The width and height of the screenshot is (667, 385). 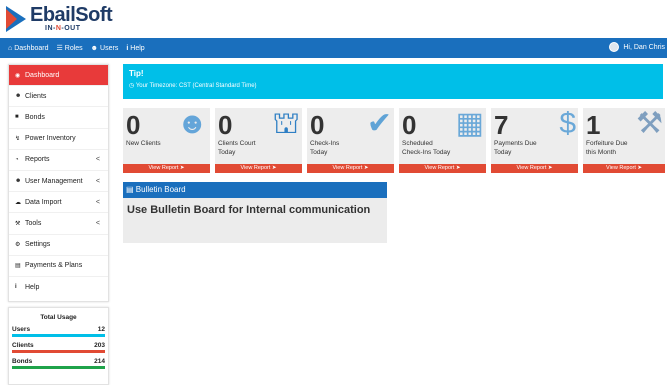 What do you see at coordinates (71, 15) in the screenshot?
I see `brand-name: EbailSoft` at bounding box center [71, 15].